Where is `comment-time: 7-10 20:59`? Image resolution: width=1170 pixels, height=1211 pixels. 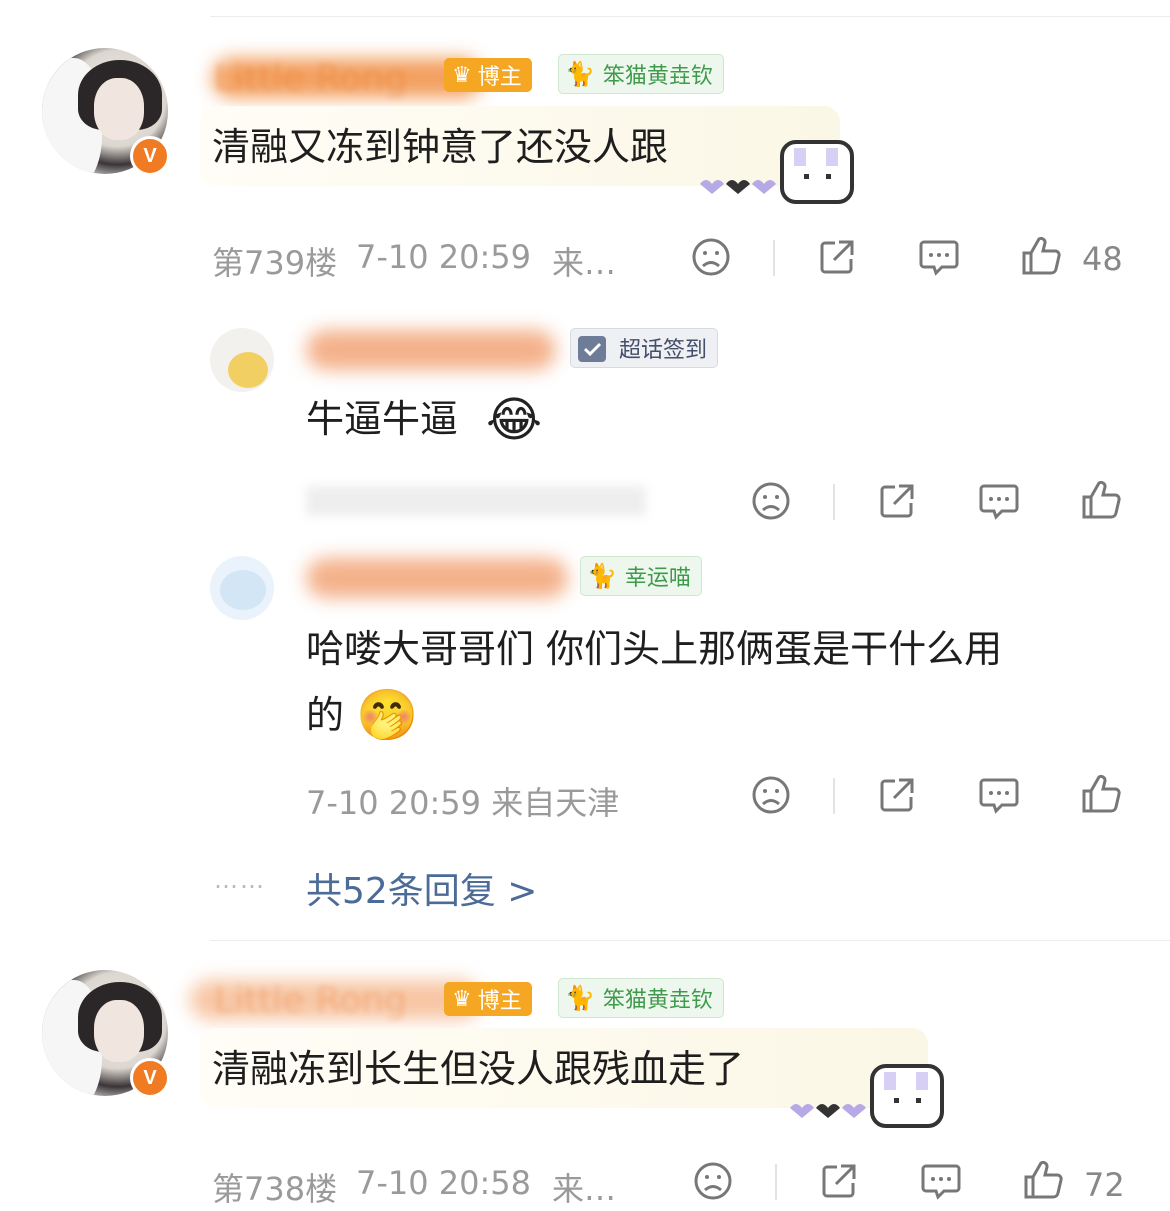
comment-time: 7-10 20:59 is located at coordinates (444, 257).